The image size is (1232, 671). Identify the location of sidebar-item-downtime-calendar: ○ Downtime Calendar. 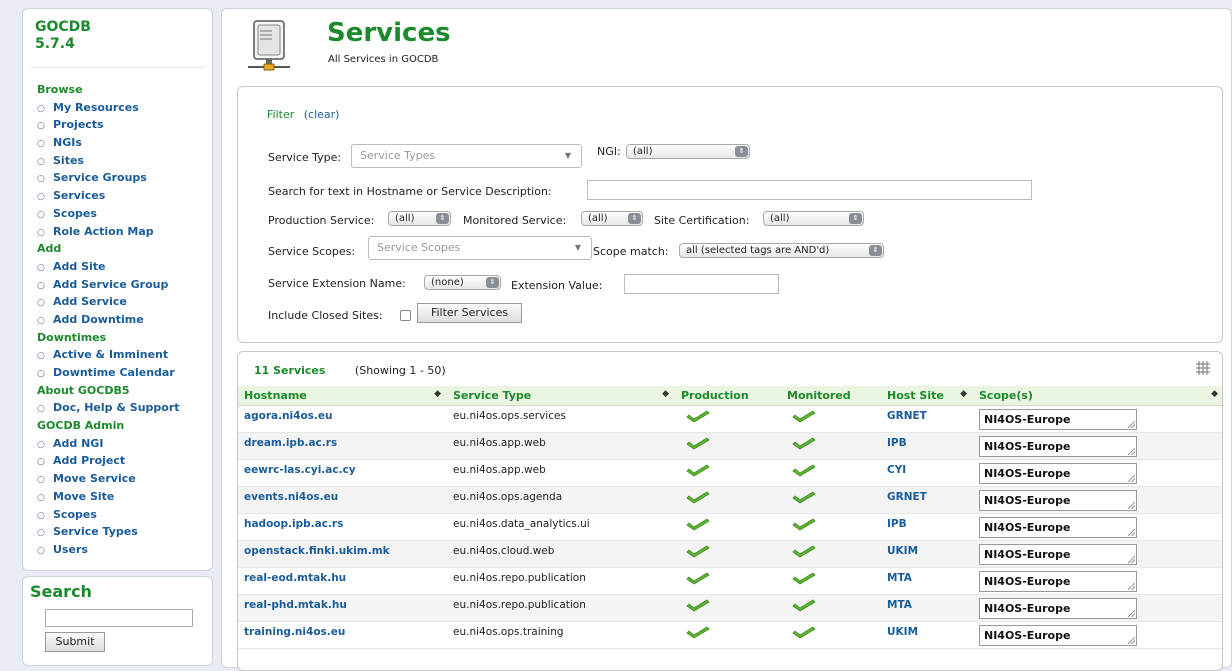
(124, 373).